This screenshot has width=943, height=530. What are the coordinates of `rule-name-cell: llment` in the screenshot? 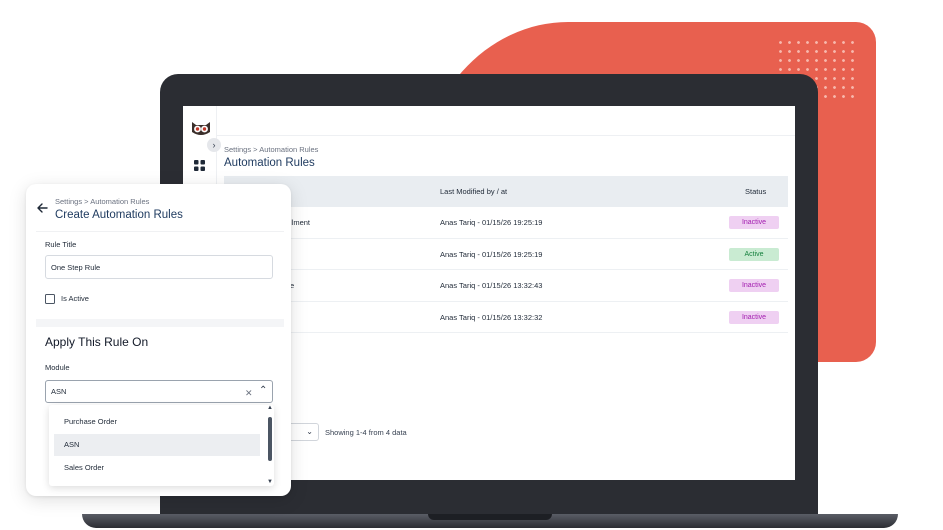 It's located at (300, 222).